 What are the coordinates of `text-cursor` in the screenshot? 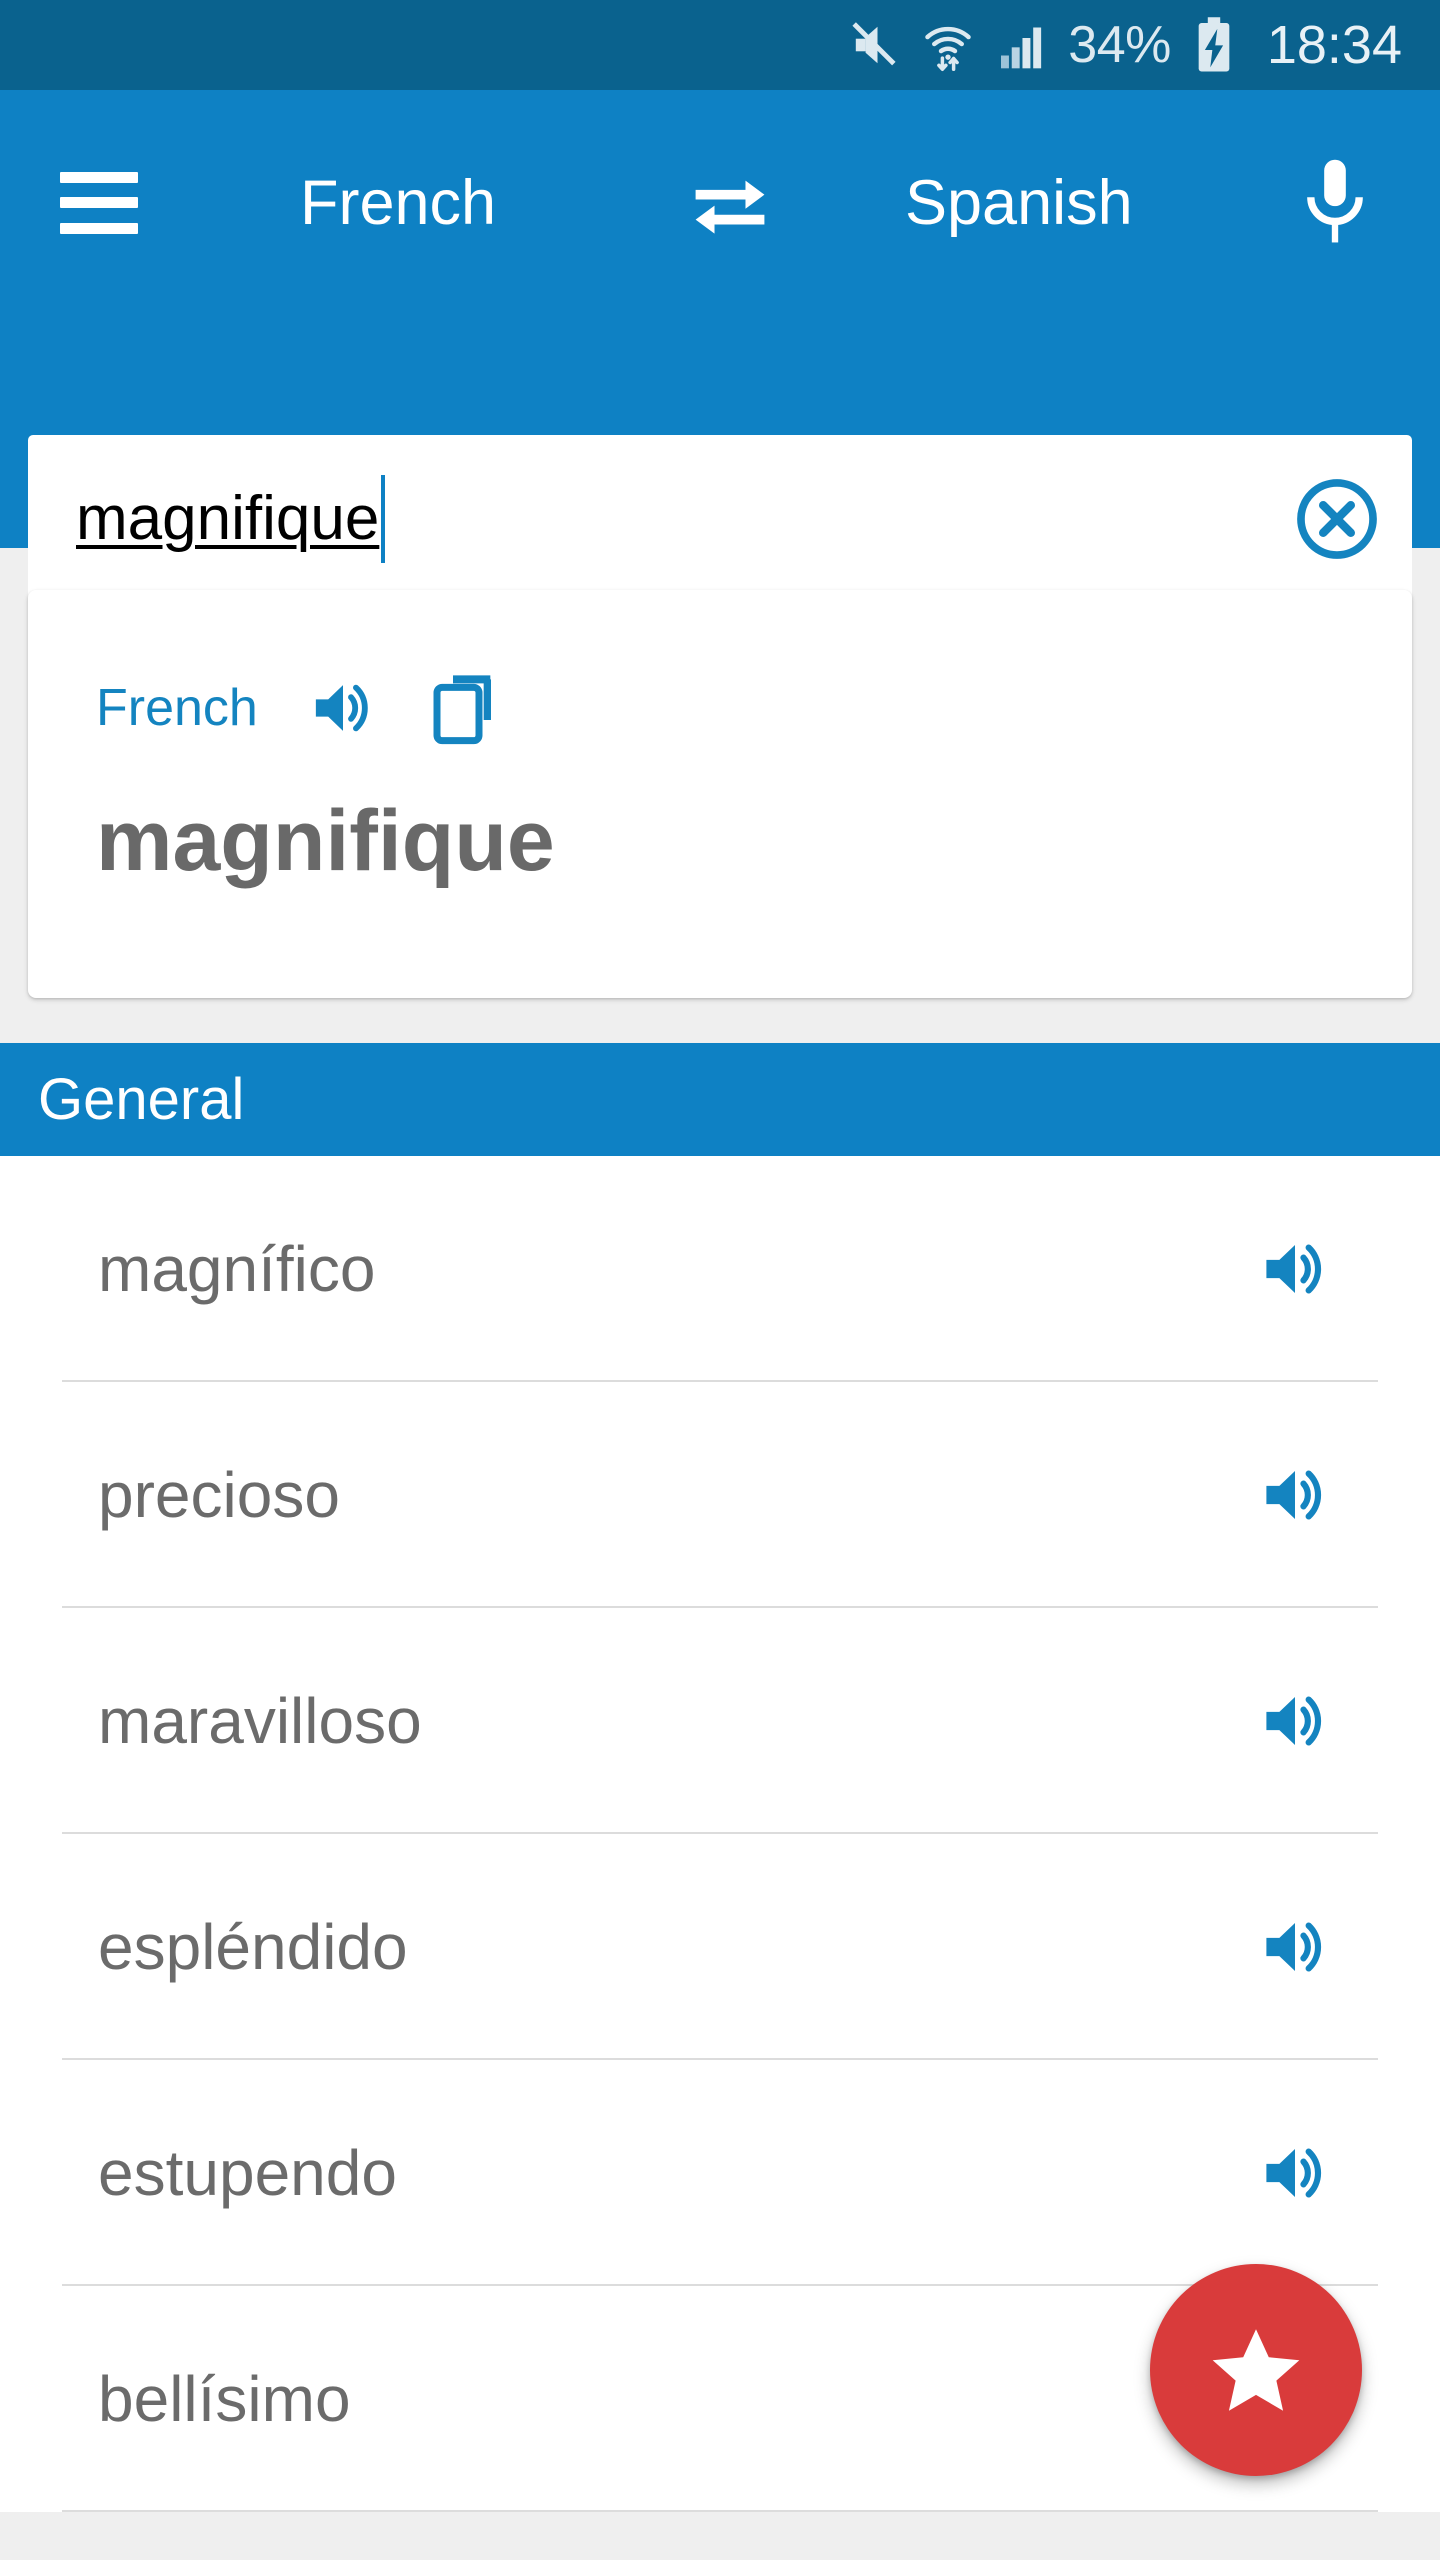 It's located at (383, 519).